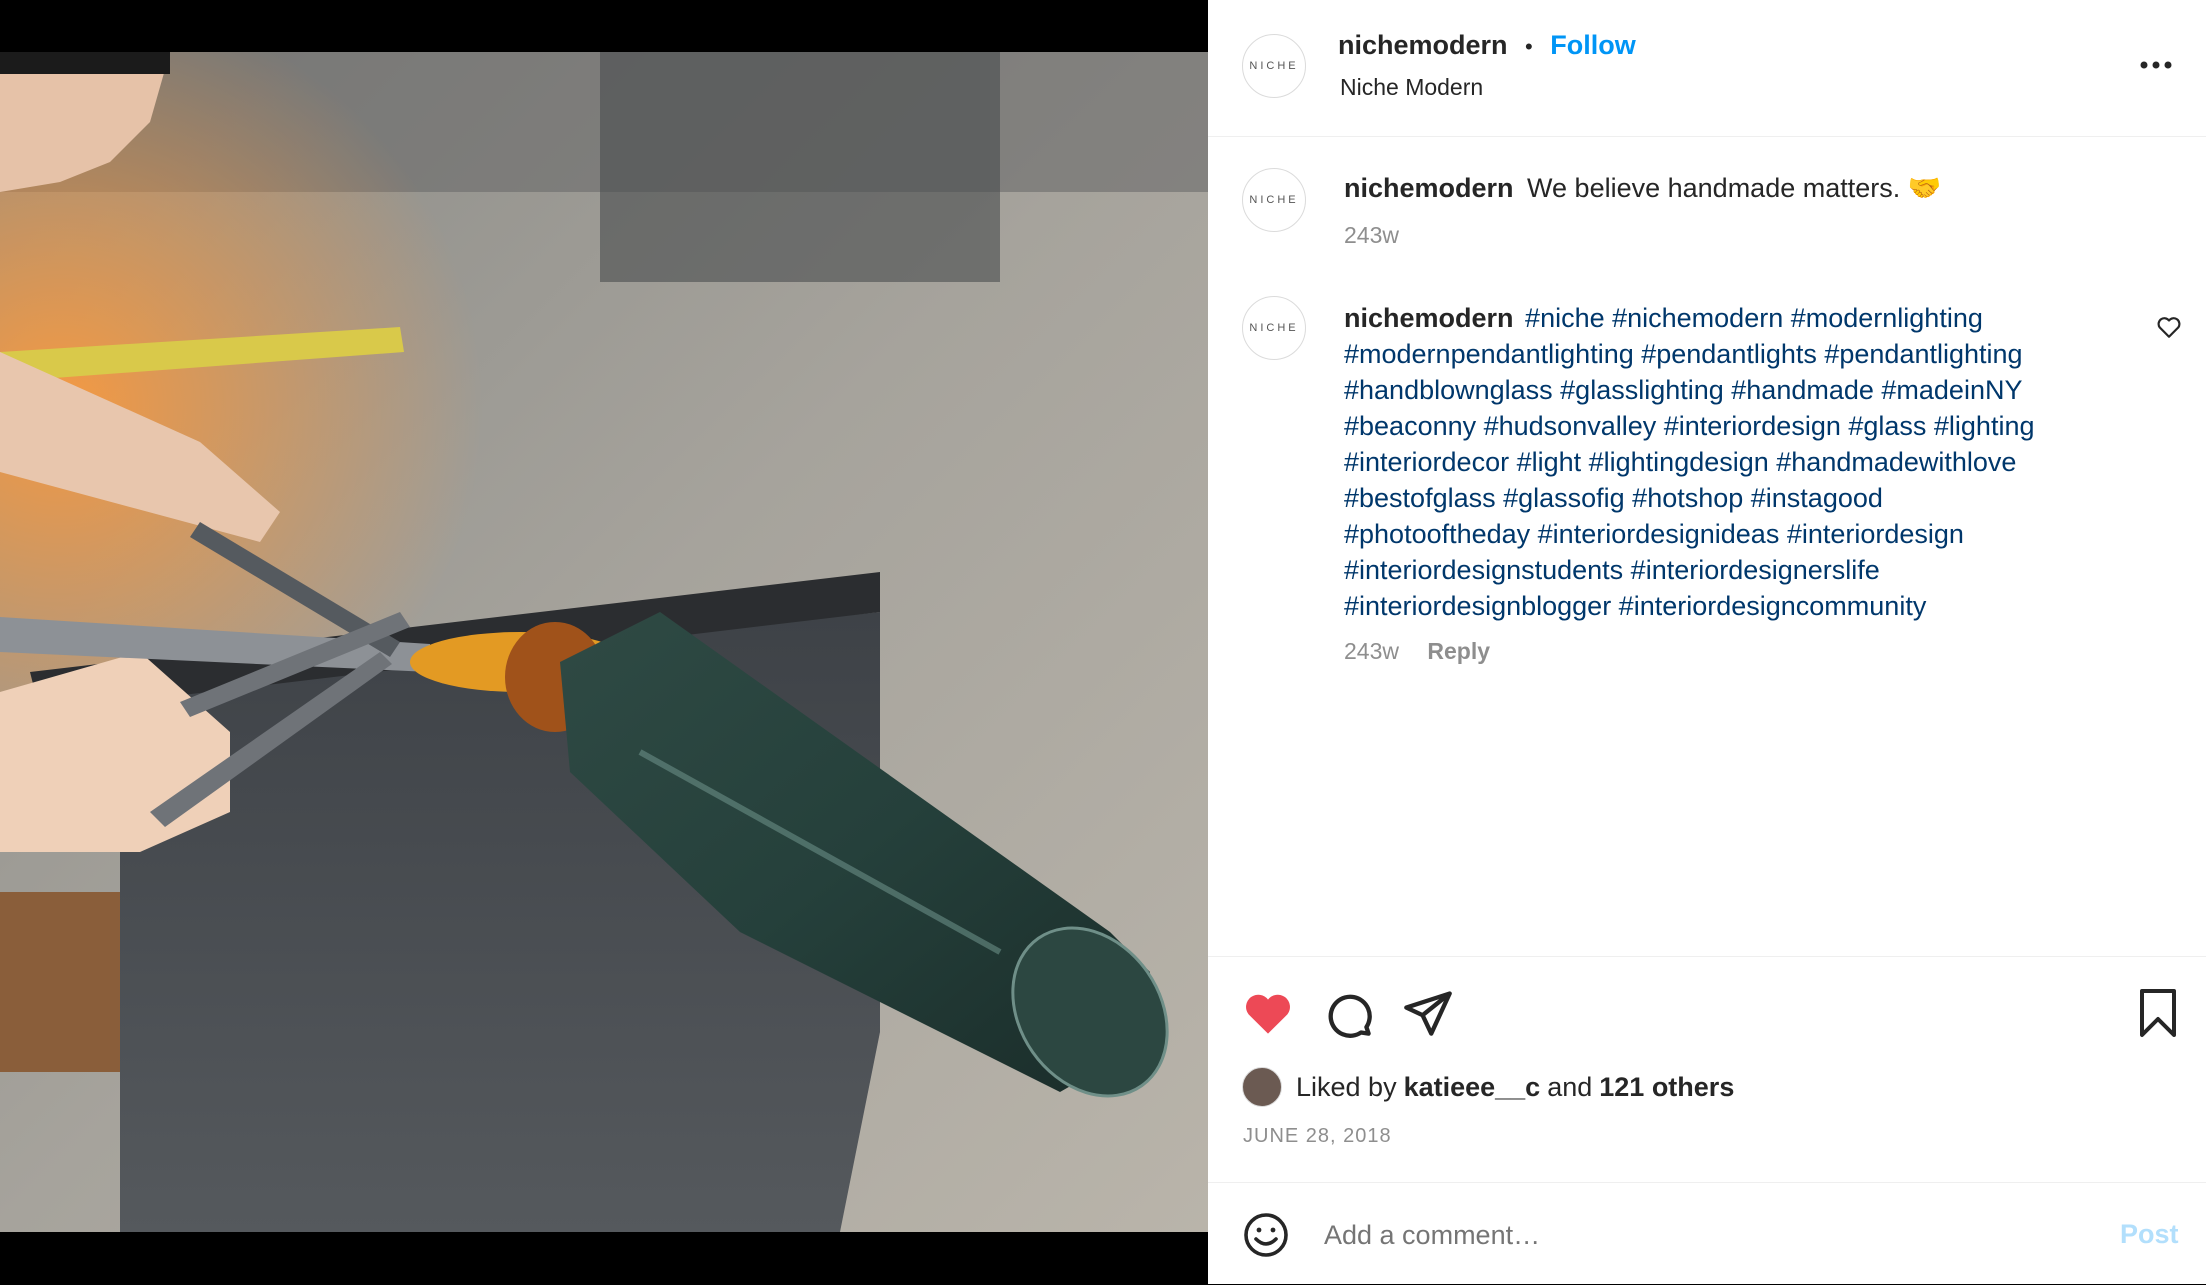 The image size is (2206, 1285). I want to click on author-avatar: NICHE, so click(1274, 66).